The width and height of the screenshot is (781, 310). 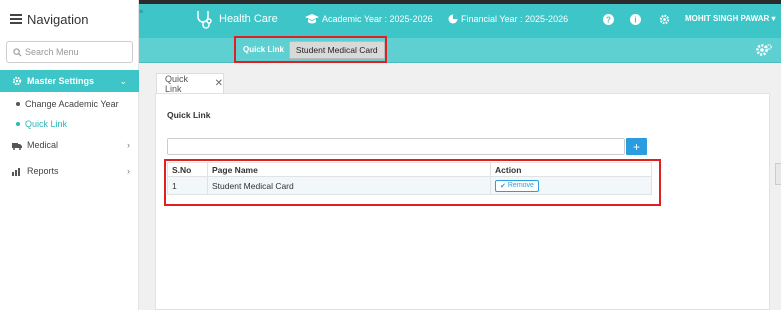 What do you see at coordinates (571, 169) in the screenshot?
I see `column-header: Action` at bounding box center [571, 169].